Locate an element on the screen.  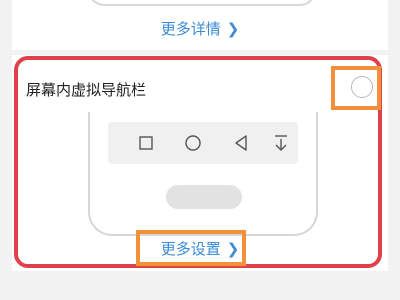
bottom-gap is located at coordinates (200, 288).